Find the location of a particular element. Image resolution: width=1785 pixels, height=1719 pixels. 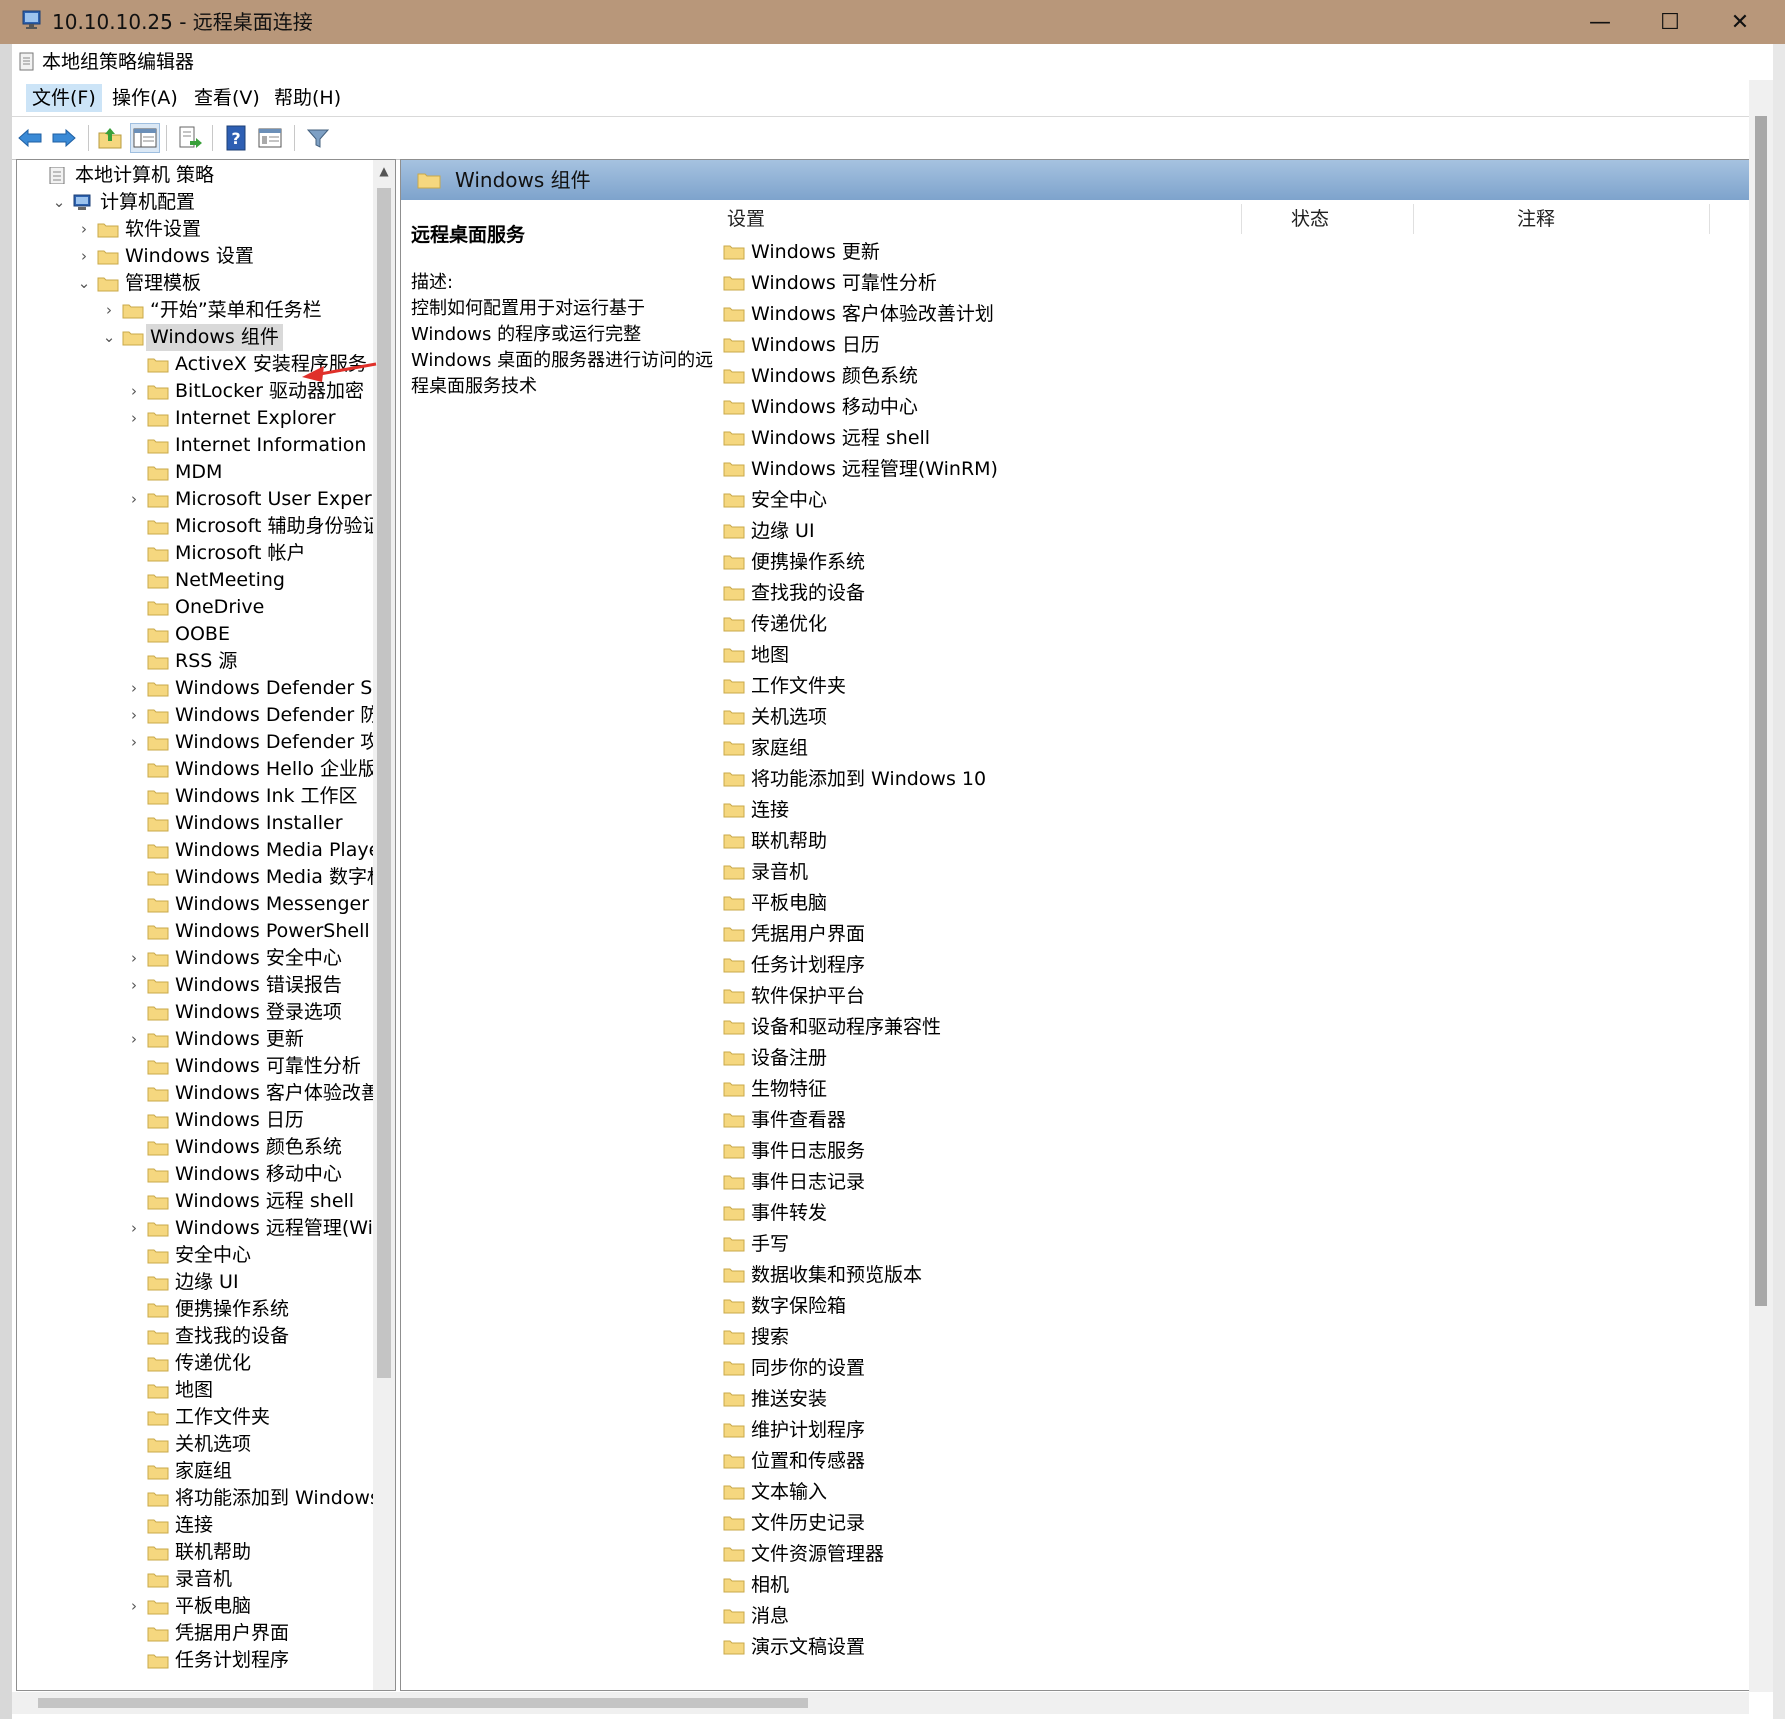

scroll-up-icon: ▲ is located at coordinates (384, 171).